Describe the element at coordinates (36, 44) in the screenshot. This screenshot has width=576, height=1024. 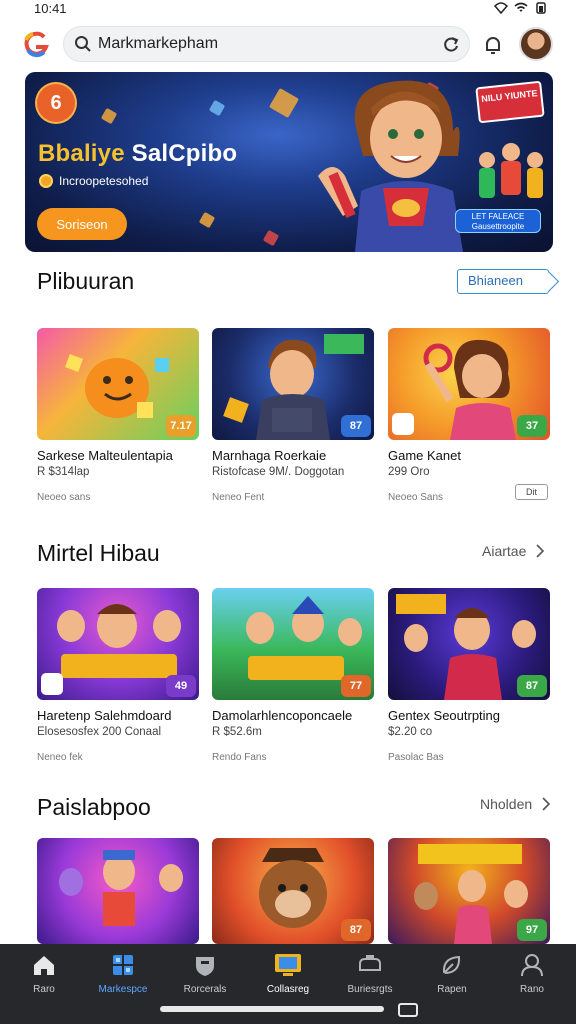
I see `app-logo-icon` at that location.